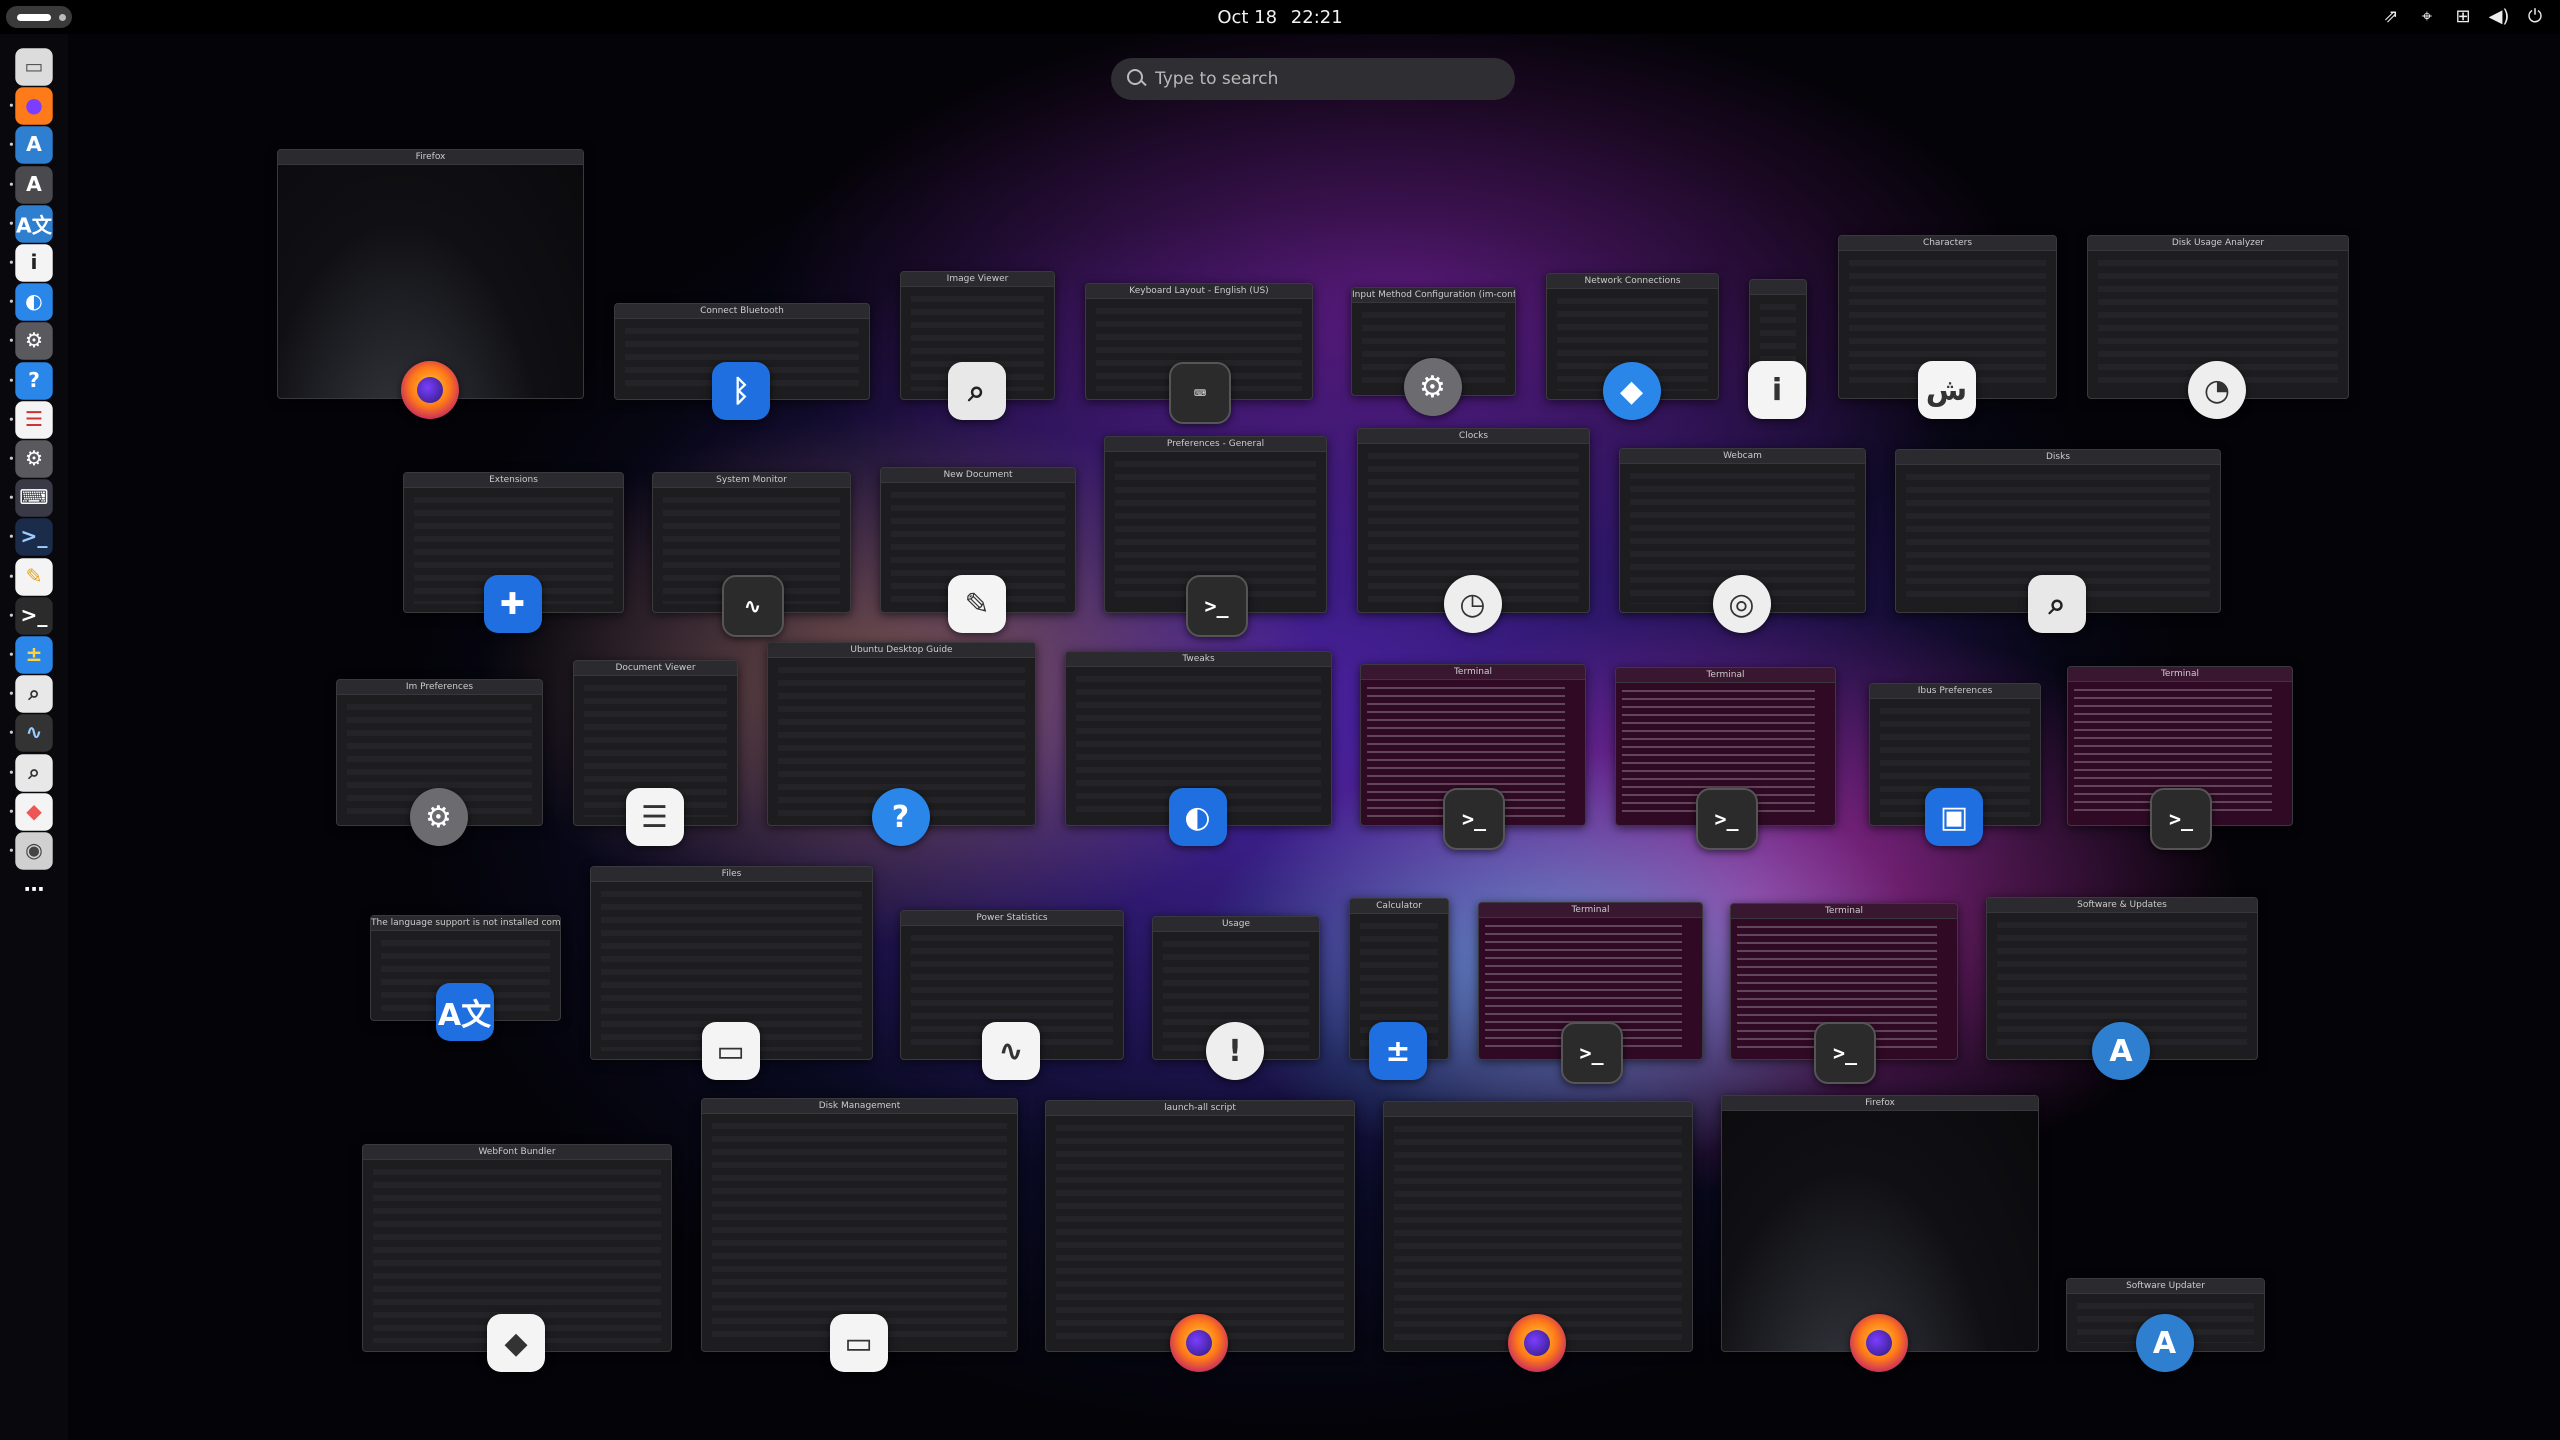  I want to click on dock-item-image-viewer: ⌕, so click(31, 694).